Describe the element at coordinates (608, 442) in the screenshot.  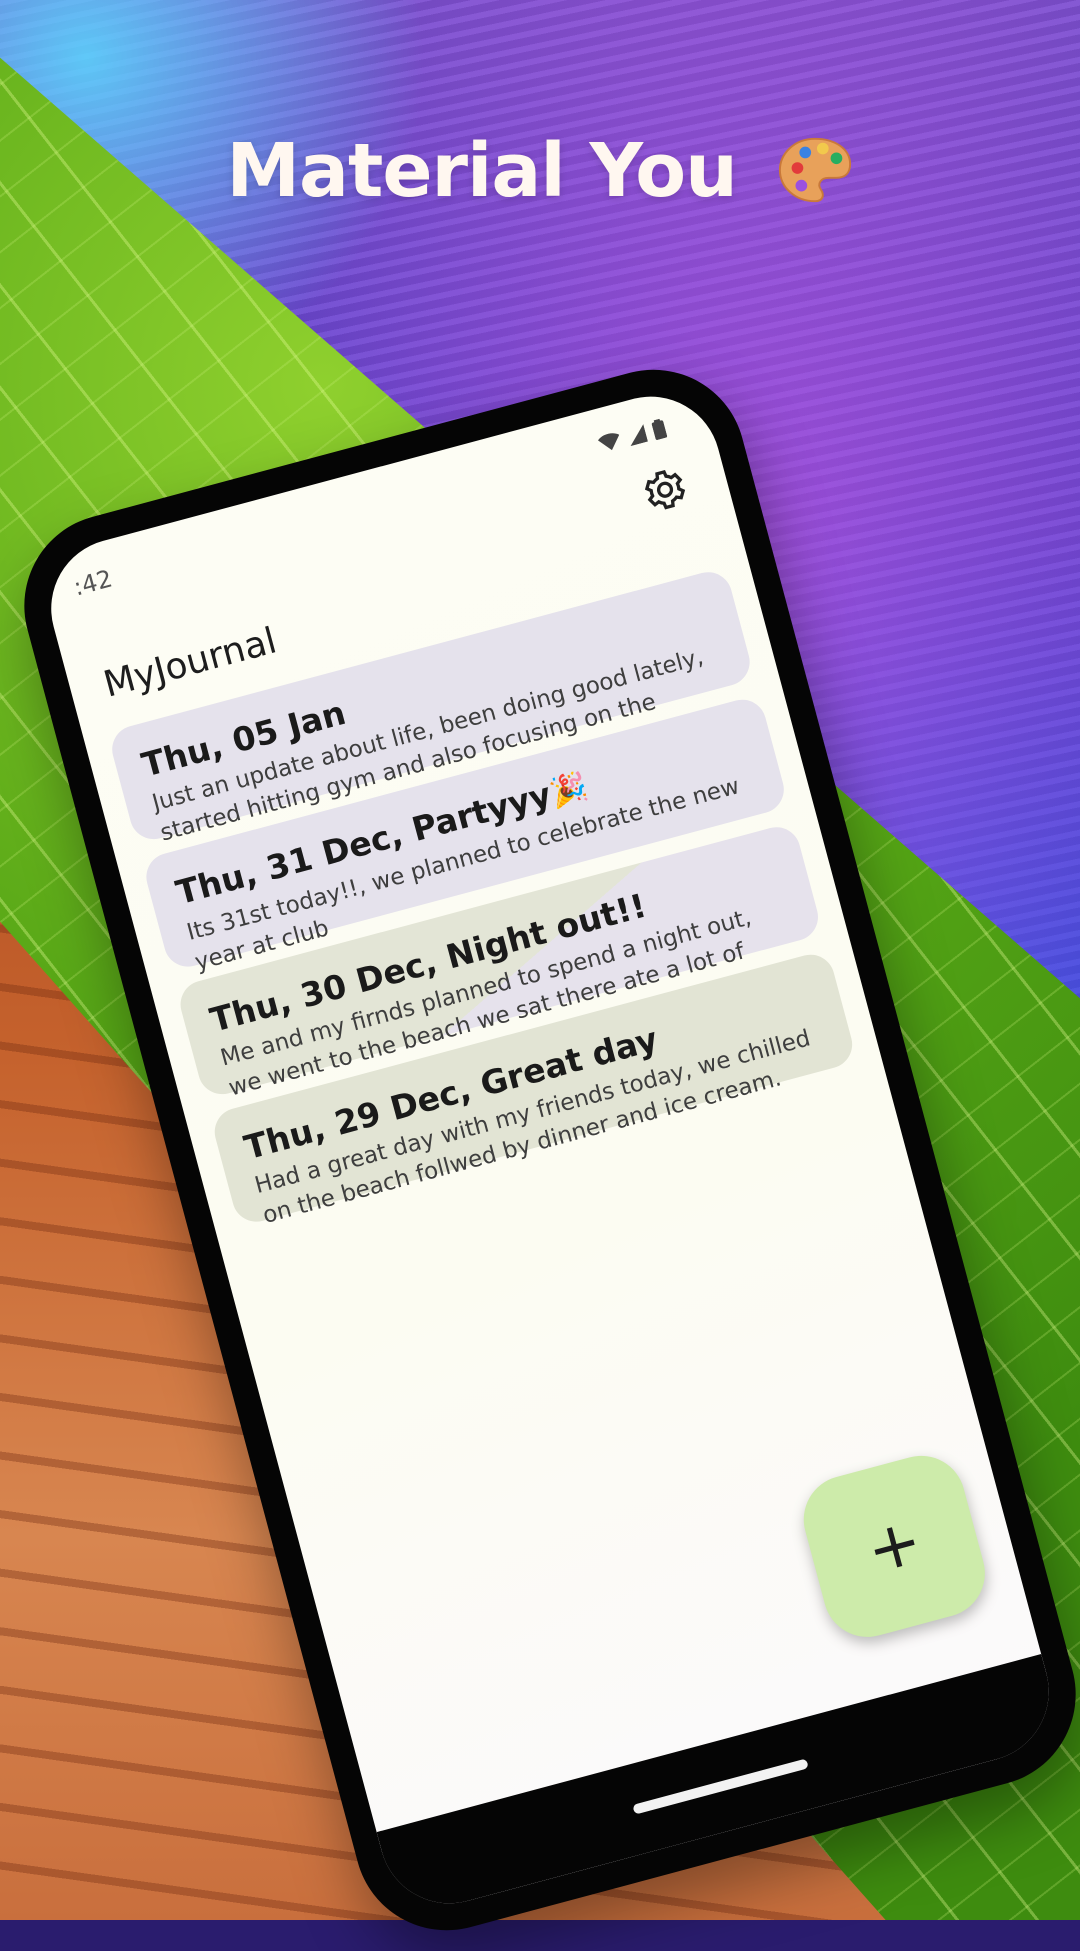
I see `wifi-icon` at that location.